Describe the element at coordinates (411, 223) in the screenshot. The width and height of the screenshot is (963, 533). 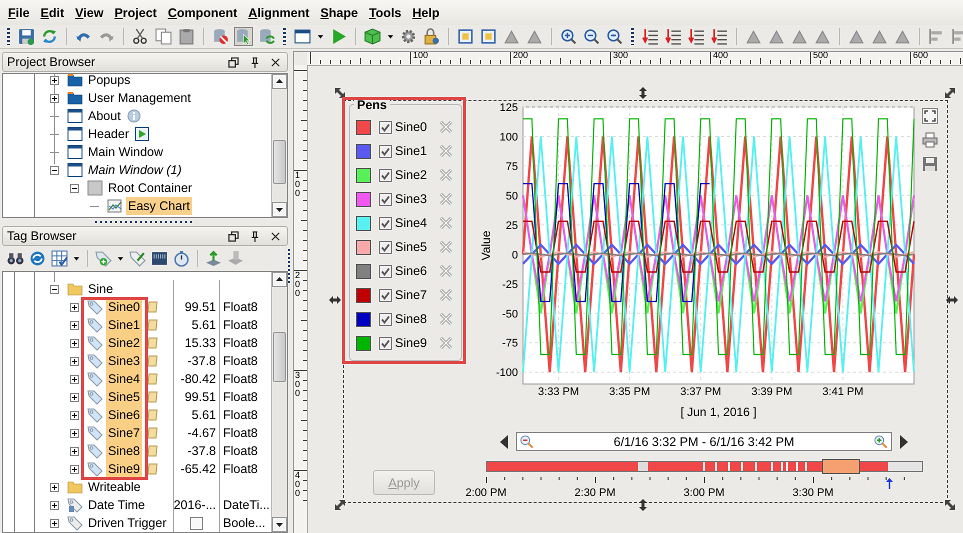
I see `pen-label: Sine4` at that location.